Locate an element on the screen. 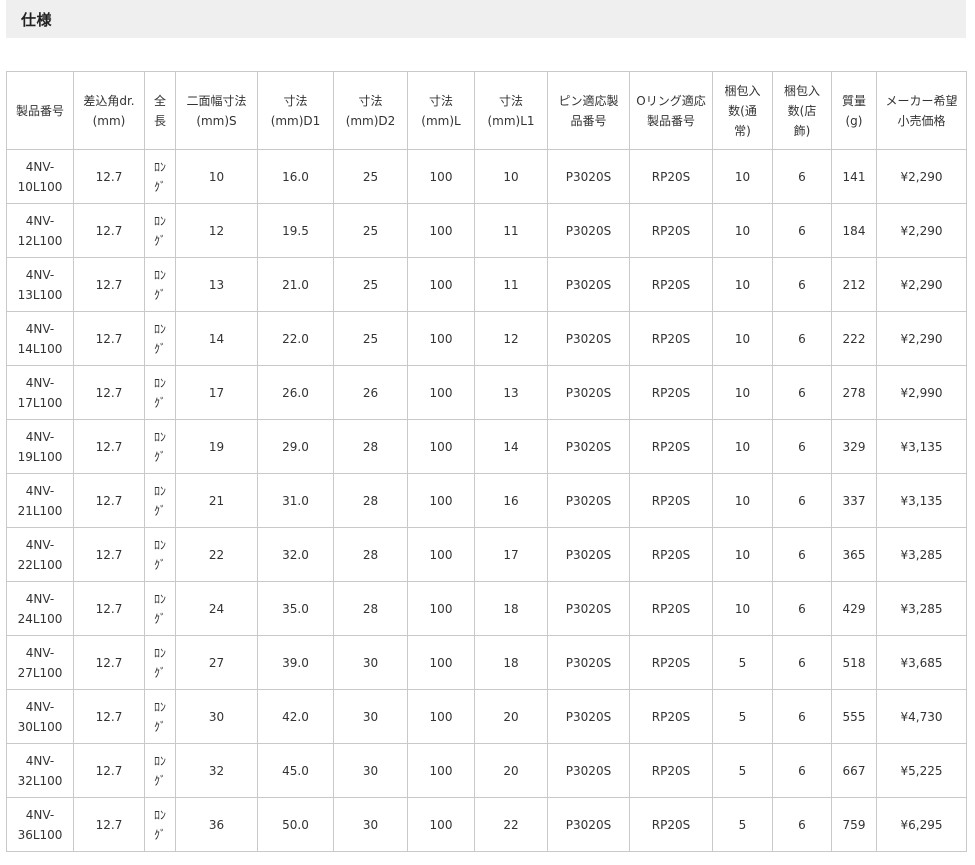 This screenshot has width=975, height=865. cell-price: ¥6,295 is located at coordinates (921, 824).